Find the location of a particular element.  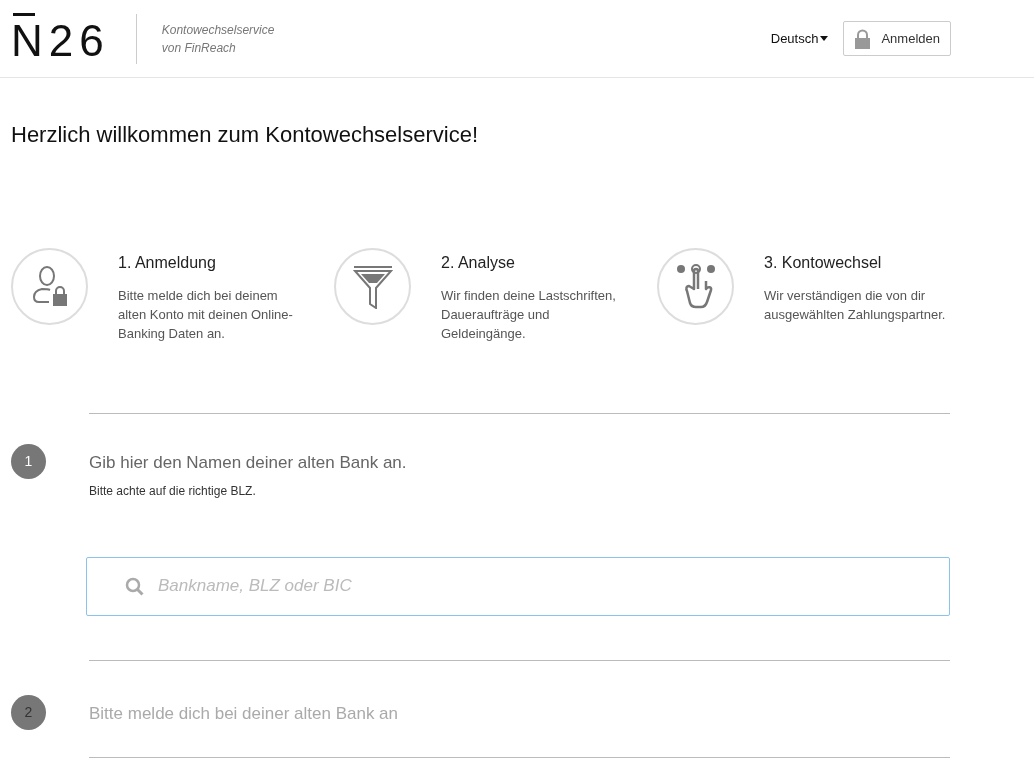

feature-description: Wir finden deine Lastschriften, Daueraufträge und Geldeingänge. is located at coordinates (529, 315).